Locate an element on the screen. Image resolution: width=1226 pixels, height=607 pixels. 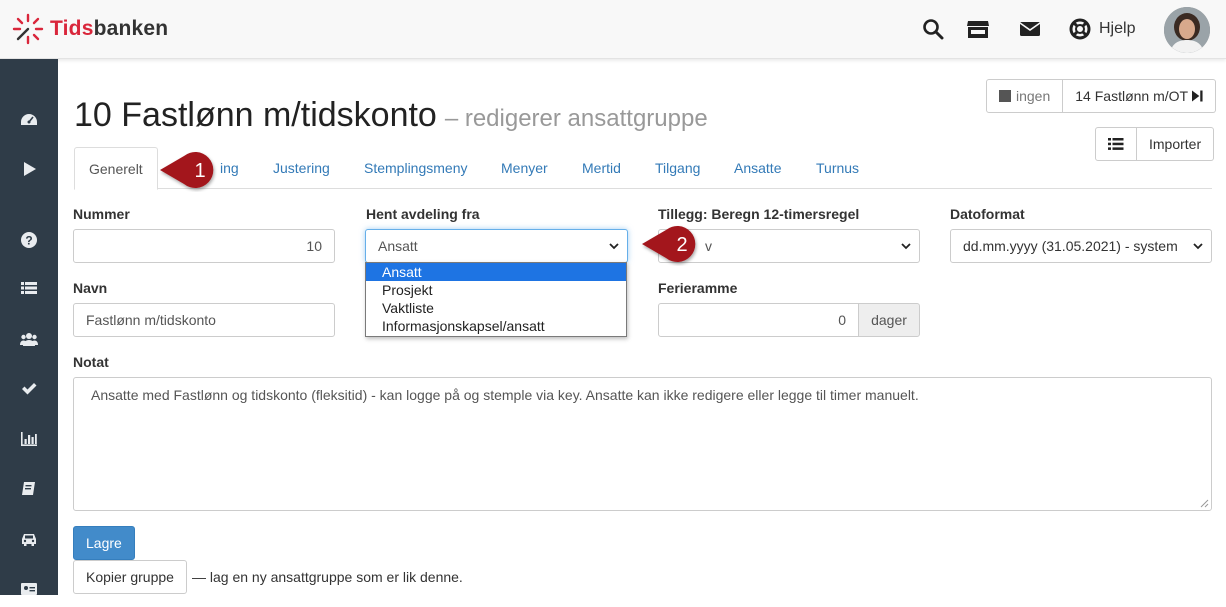
mail-icon is located at coordinates (1030, 29).